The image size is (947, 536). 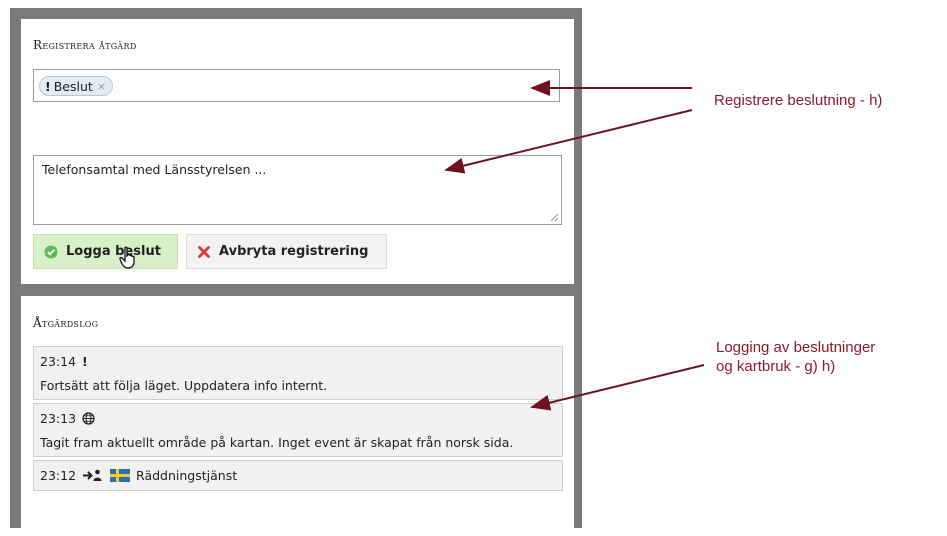 I want to click on annotation-logging-line1: Logging av beslutninger, so click(x=796, y=347).